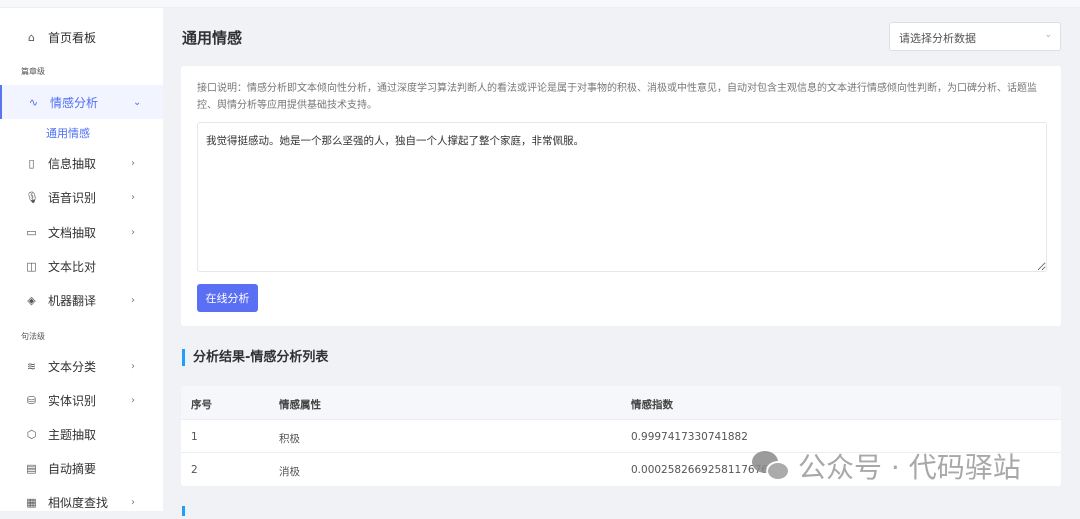 The image size is (1080, 519). Describe the element at coordinates (652, 405) in the screenshot. I see `column-header: 情感指数` at that location.